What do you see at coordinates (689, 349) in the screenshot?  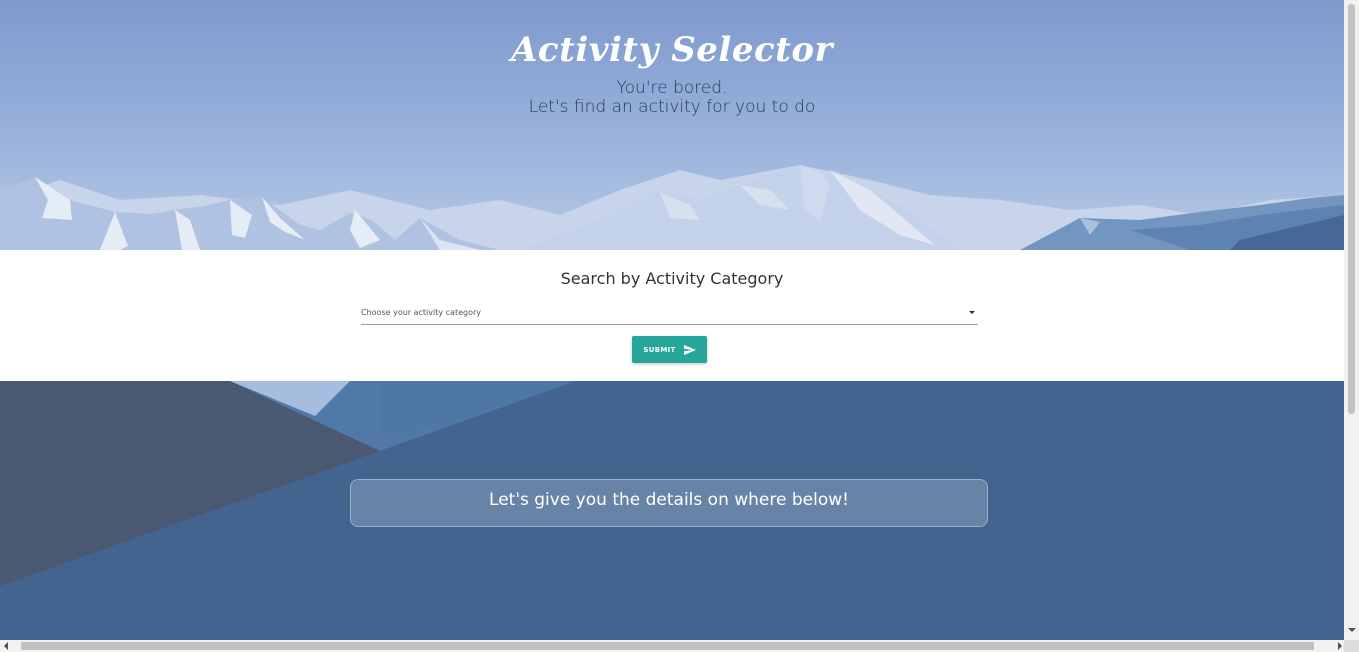 I see `send-icon` at bounding box center [689, 349].